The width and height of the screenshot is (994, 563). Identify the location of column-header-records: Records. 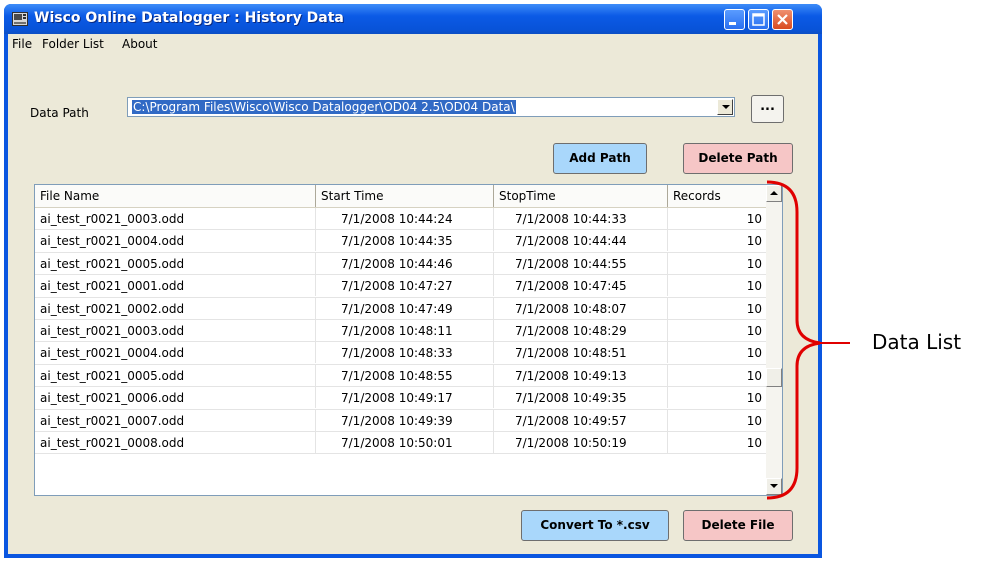
(717, 196).